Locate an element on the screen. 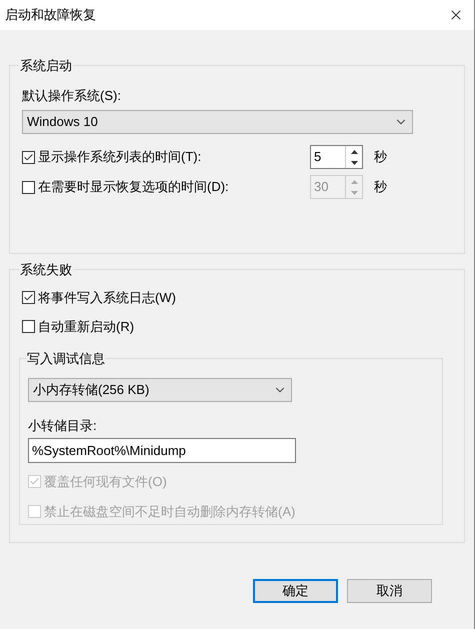 This screenshot has width=475, height=629. os-dropdown: Windows 10 is located at coordinates (217, 122).